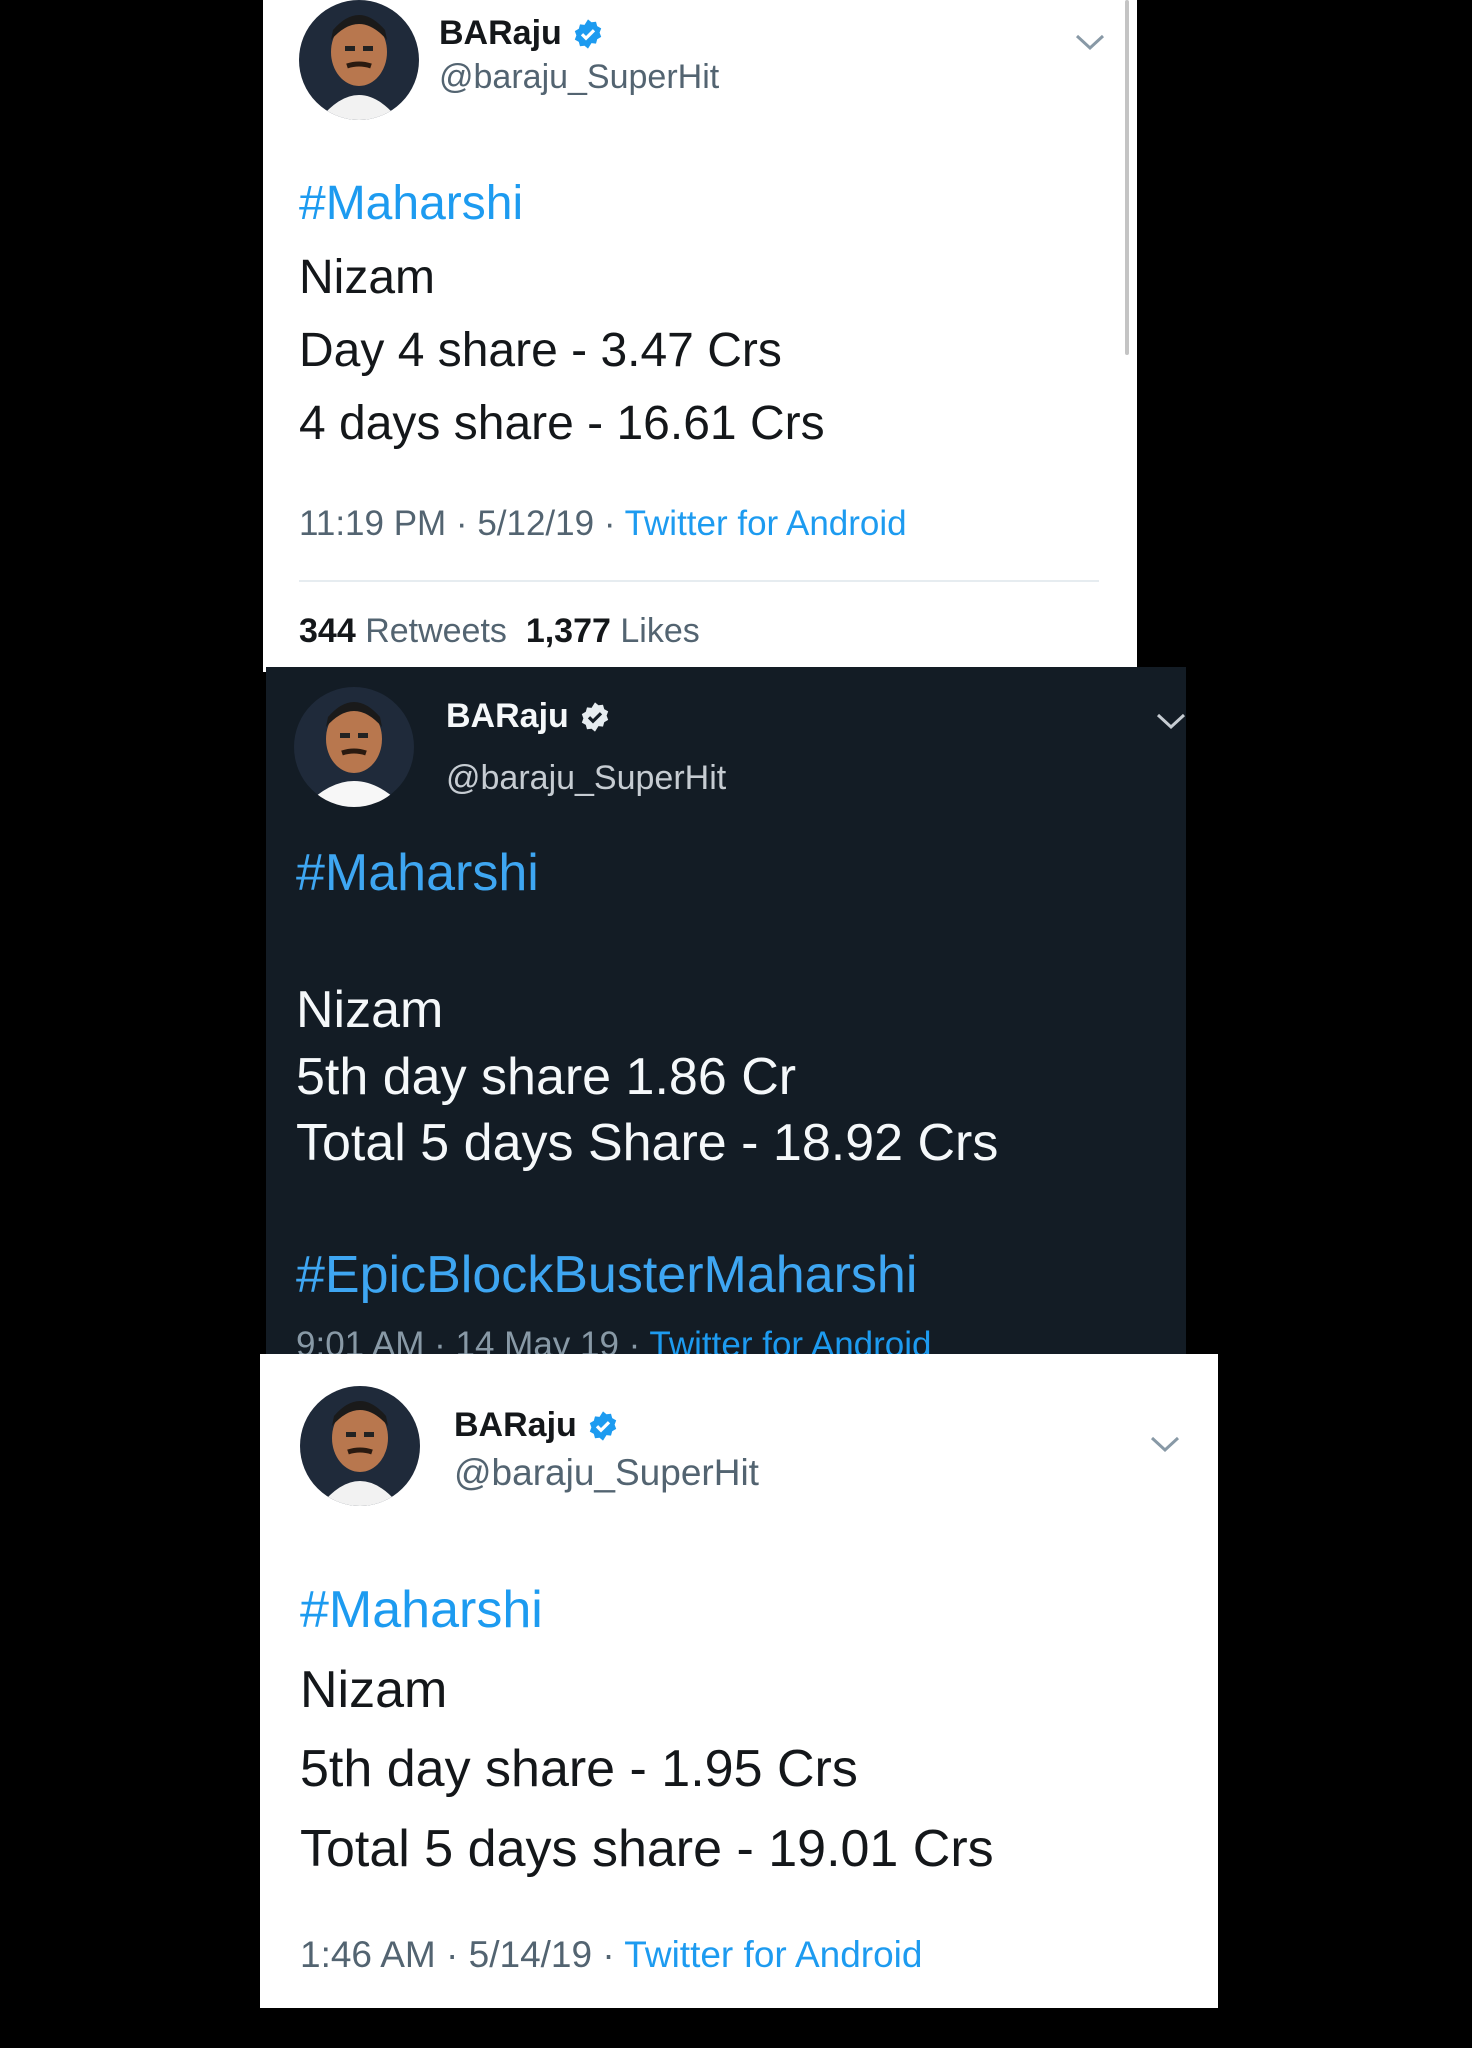 Image resolution: width=1472 pixels, height=2048 pixels. I want to click on tweet-line: 4 days share - 16.61 Crs, so click(562, 423).